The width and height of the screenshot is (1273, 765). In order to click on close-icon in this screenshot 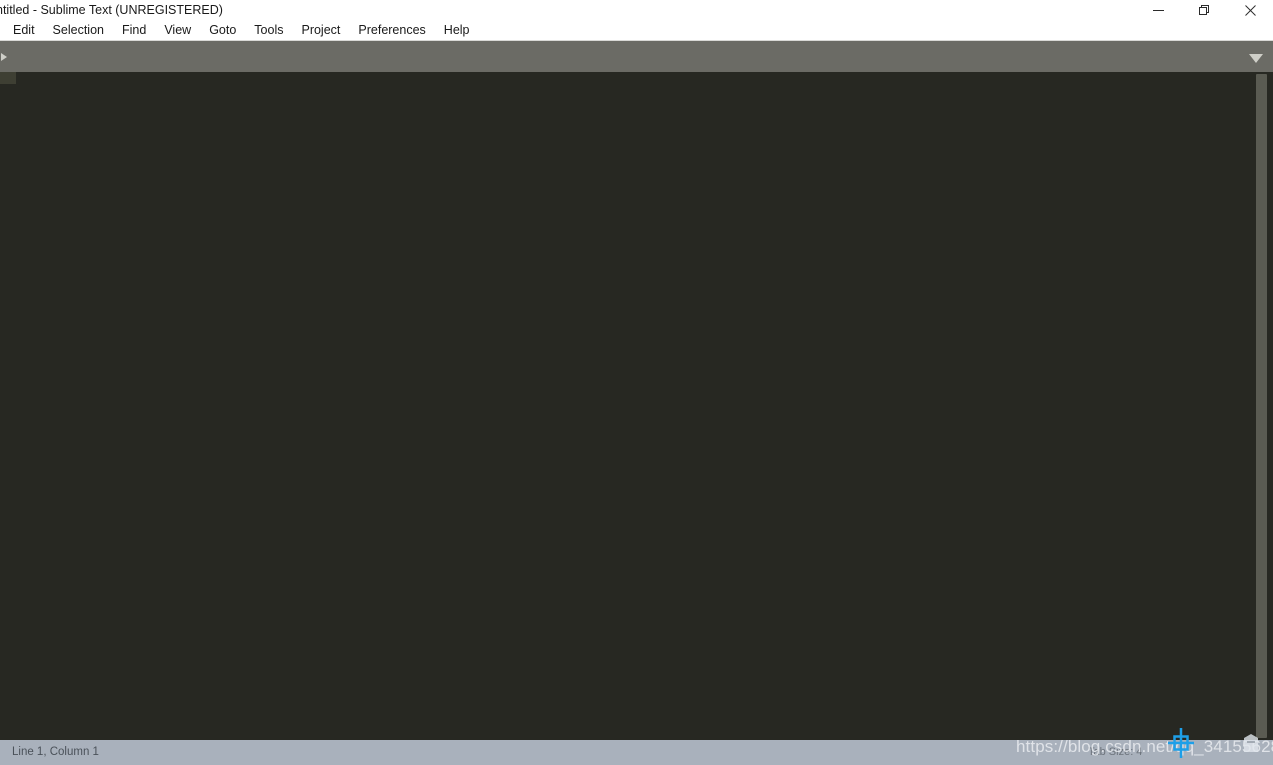, I will do `click(1250, 10)`.